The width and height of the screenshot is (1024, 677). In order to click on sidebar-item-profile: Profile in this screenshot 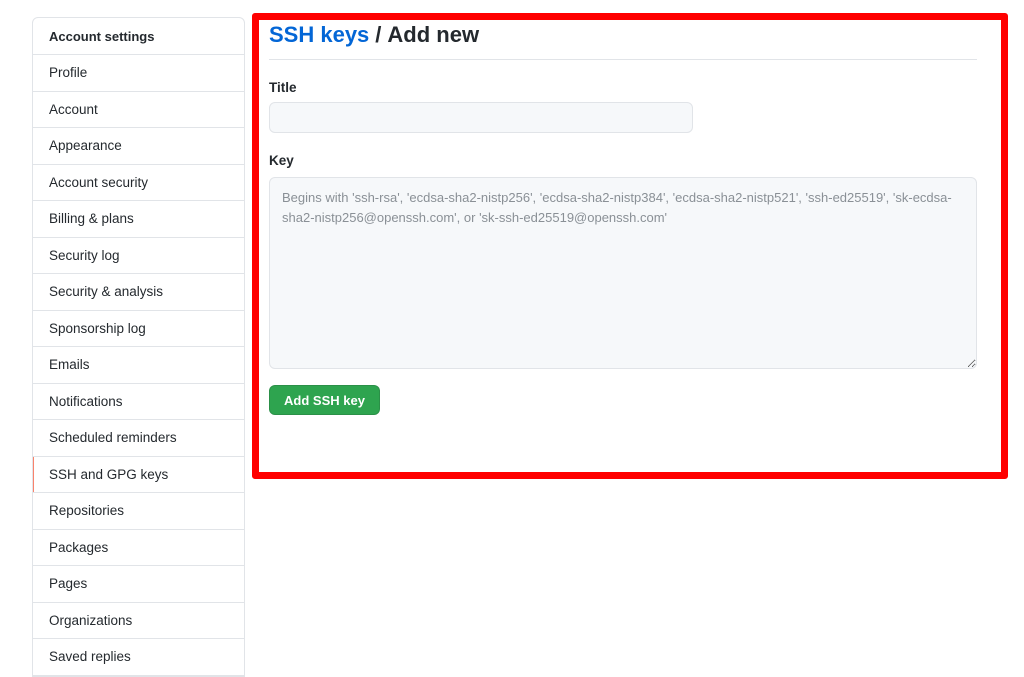, I will do `click(138, 73)`.